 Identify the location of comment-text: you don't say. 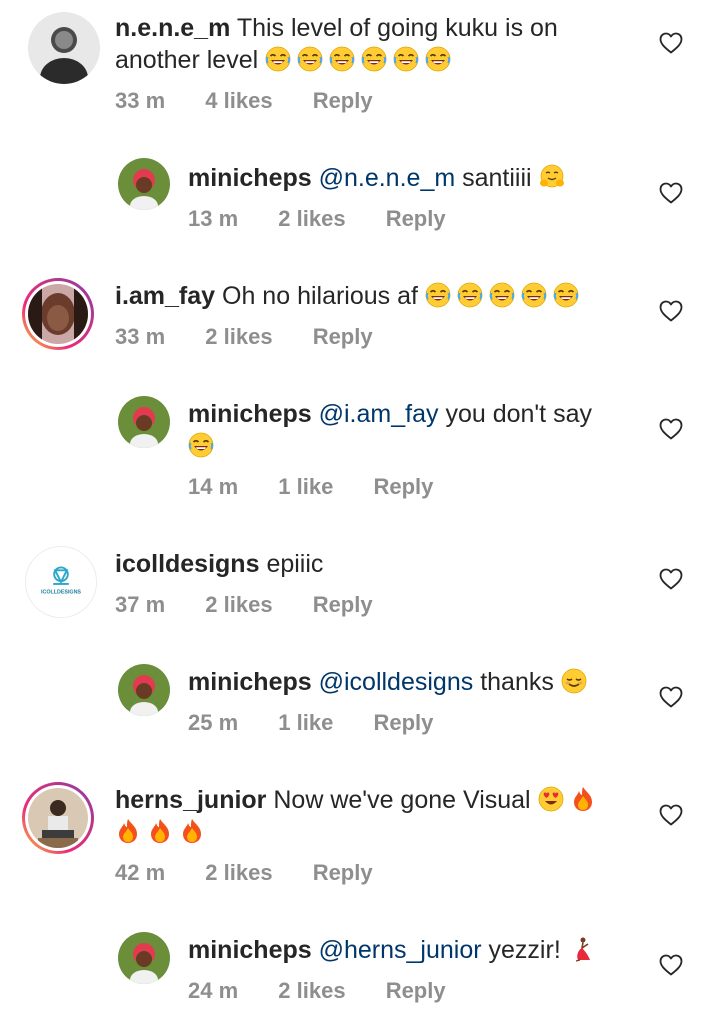
(518, 414).